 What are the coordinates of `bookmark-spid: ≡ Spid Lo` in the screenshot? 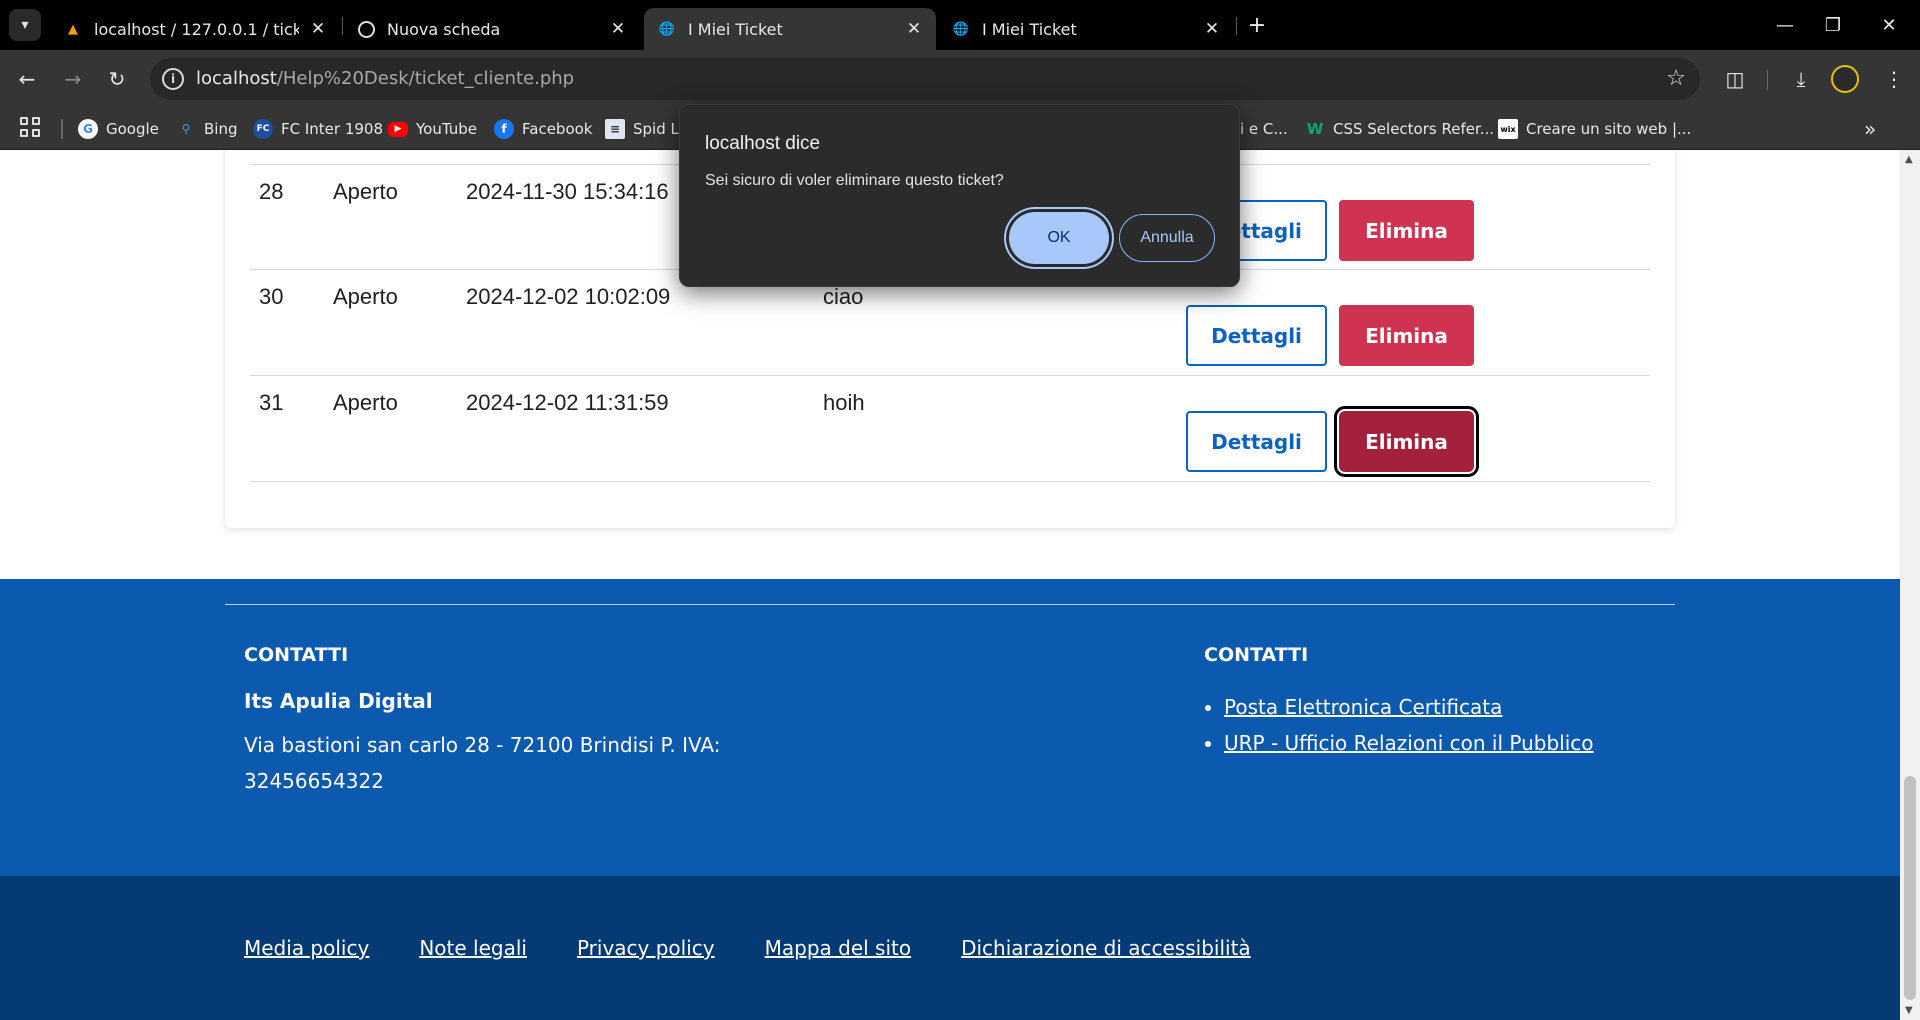 It's located at (646, 129).